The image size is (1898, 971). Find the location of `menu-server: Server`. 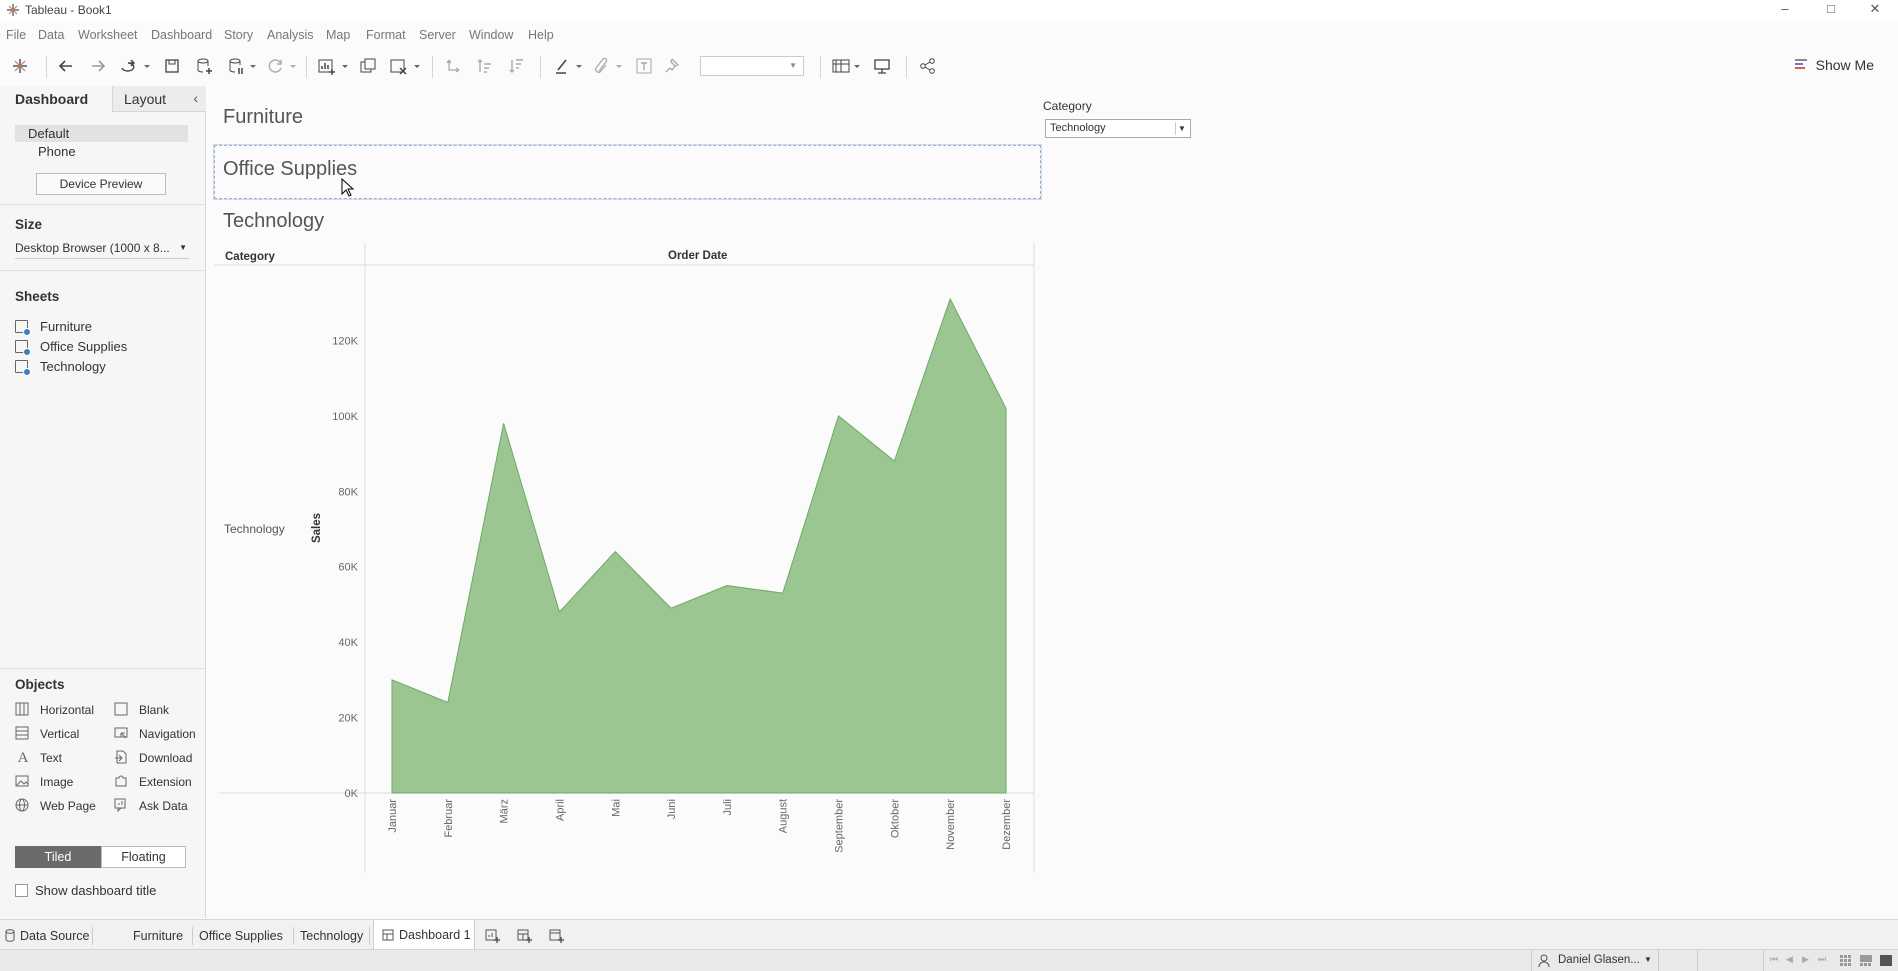

menu-server: Server is located at coordinates (437, 35).